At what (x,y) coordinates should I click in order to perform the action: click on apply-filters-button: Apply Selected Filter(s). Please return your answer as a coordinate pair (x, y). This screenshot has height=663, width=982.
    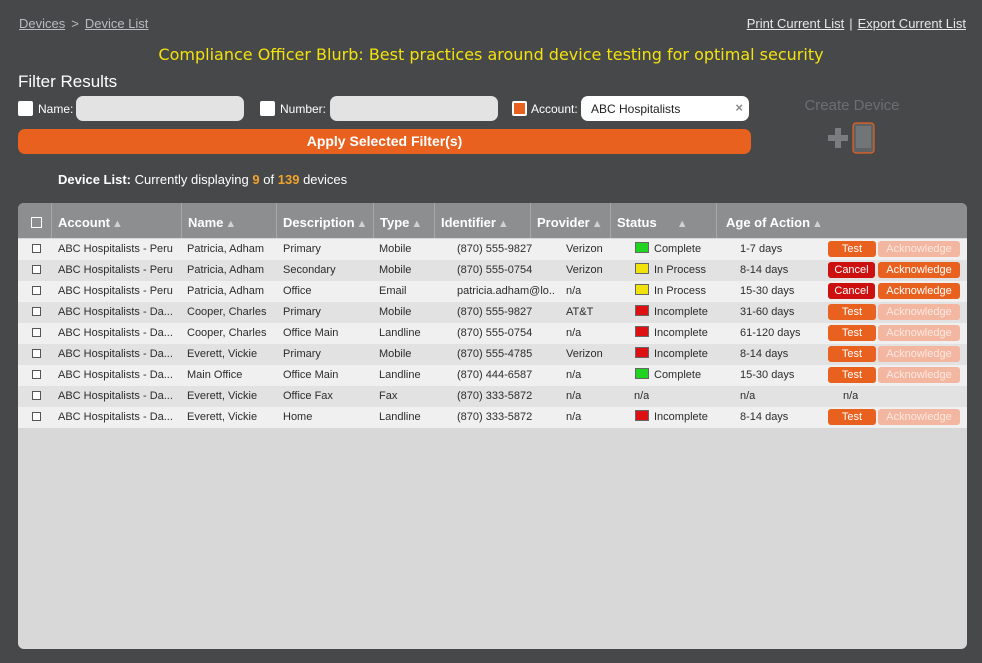
    Looking at the image, I should click on (384, 141).